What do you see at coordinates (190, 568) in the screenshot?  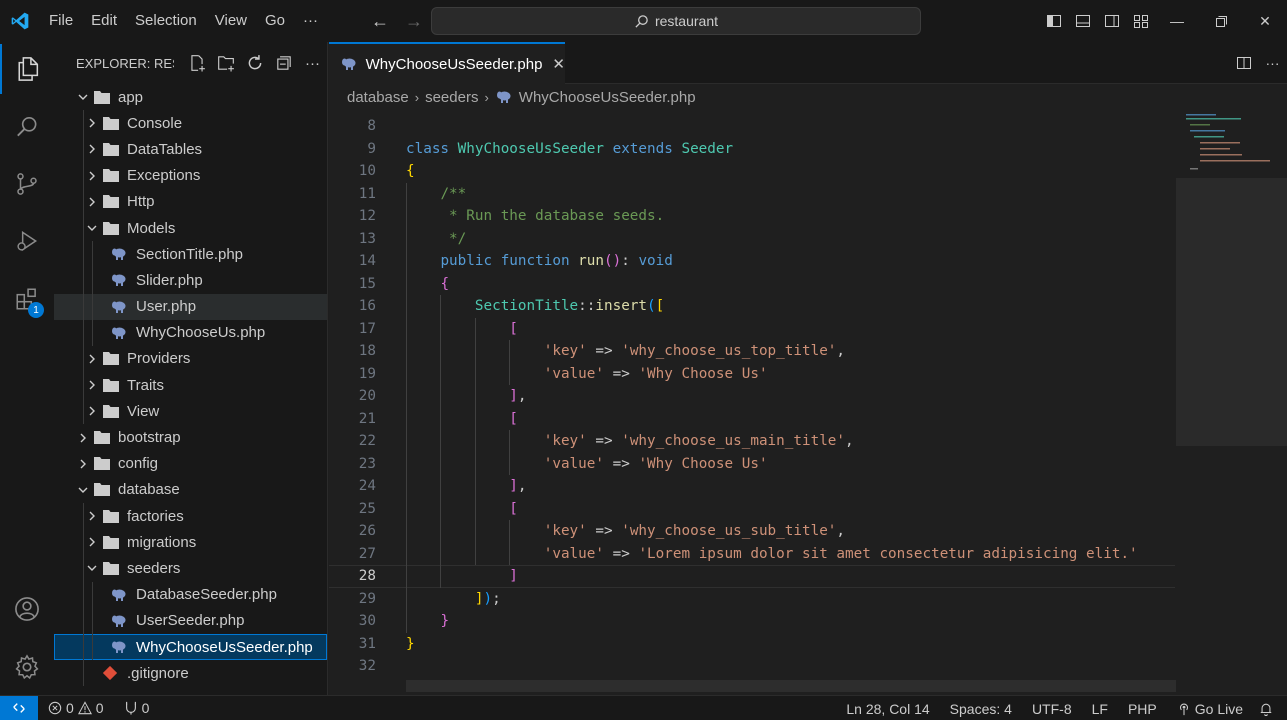 I see `tree-item-seeders: seeders` at bounding box center [190, 568].